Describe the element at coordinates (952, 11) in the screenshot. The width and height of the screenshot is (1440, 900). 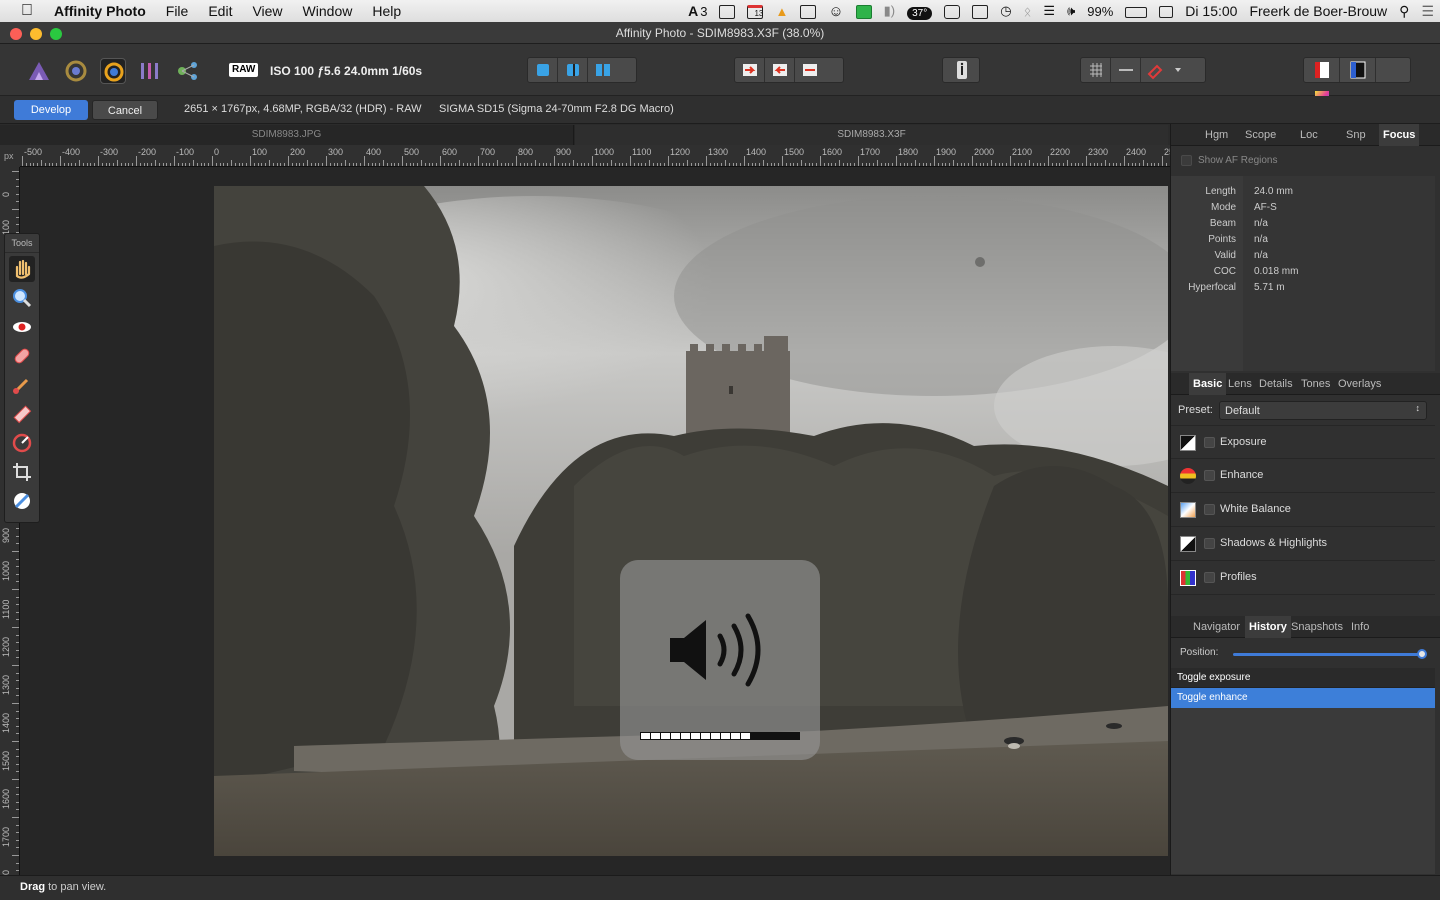
I see `camera-icon` at that location.